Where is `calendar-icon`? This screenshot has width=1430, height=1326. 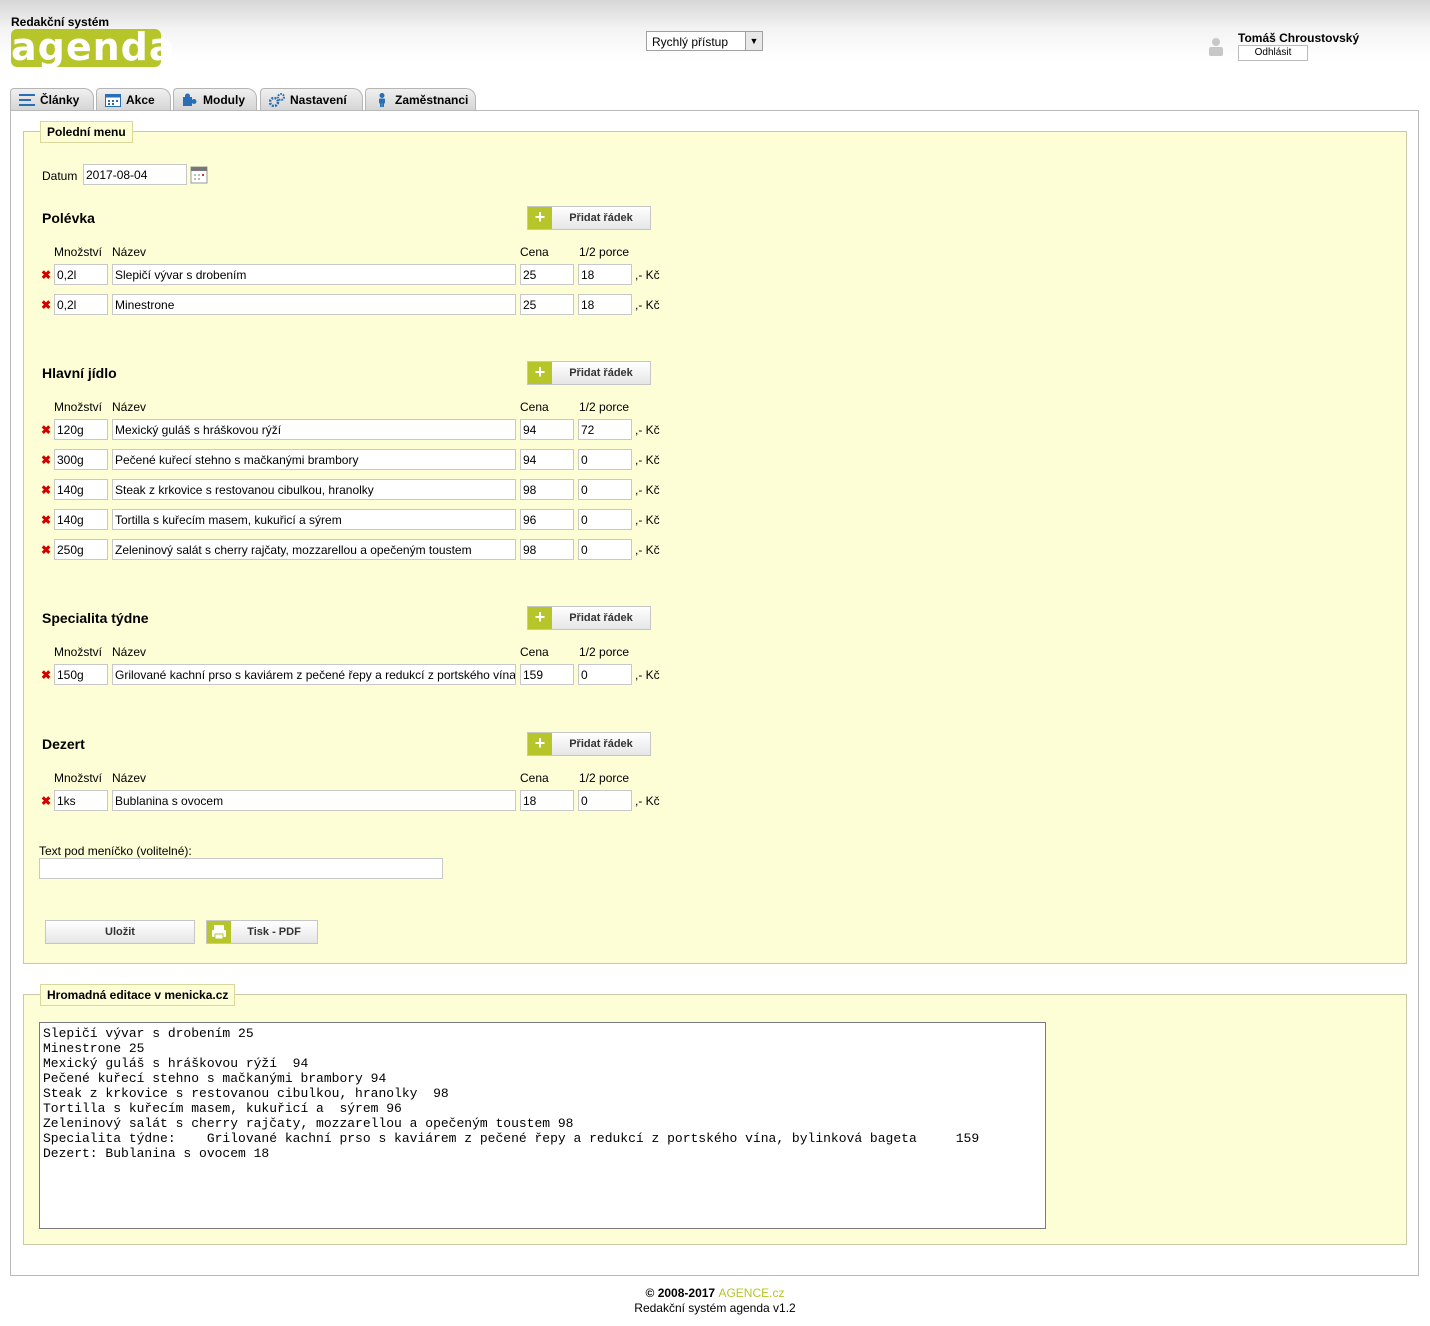
calendar-icon is located at coordinates (113, 100).